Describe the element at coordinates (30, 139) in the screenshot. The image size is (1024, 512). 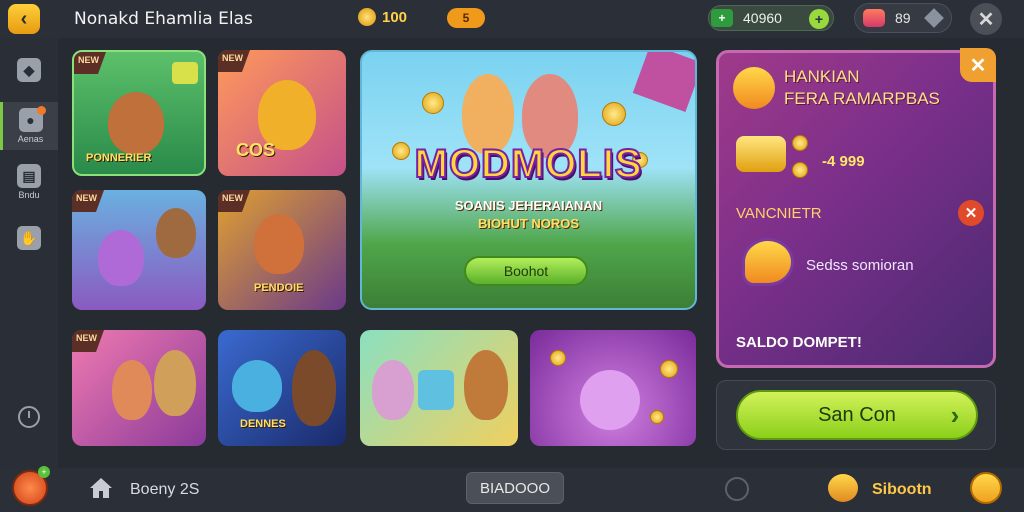
I see `sidebar-item-label: Aenas` at that location.